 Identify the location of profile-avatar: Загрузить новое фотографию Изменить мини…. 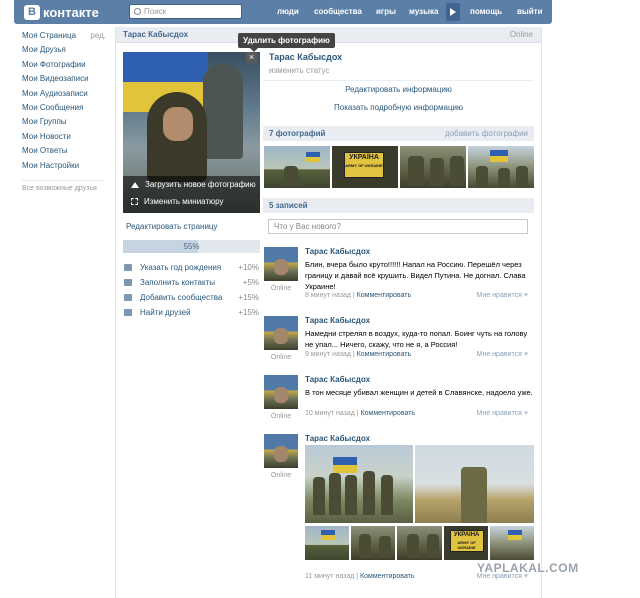
(191, 132).